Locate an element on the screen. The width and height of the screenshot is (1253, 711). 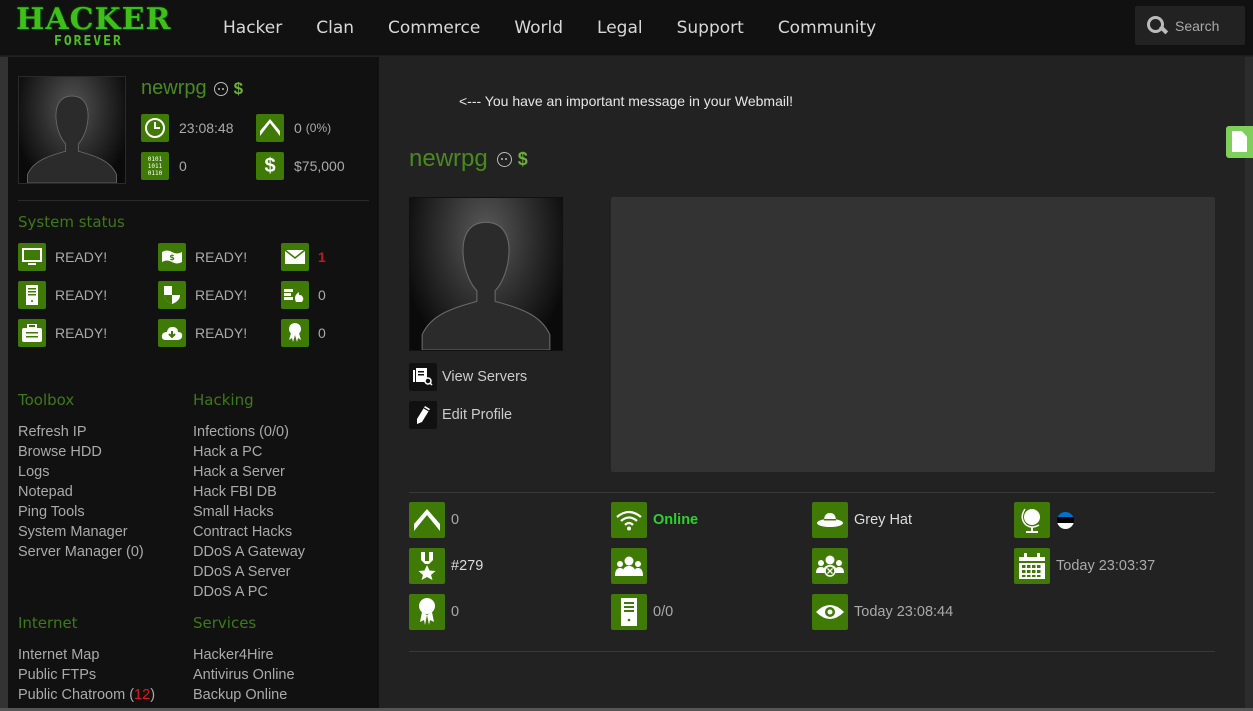
info-awards: 0 is located at coordinates (434, 612).